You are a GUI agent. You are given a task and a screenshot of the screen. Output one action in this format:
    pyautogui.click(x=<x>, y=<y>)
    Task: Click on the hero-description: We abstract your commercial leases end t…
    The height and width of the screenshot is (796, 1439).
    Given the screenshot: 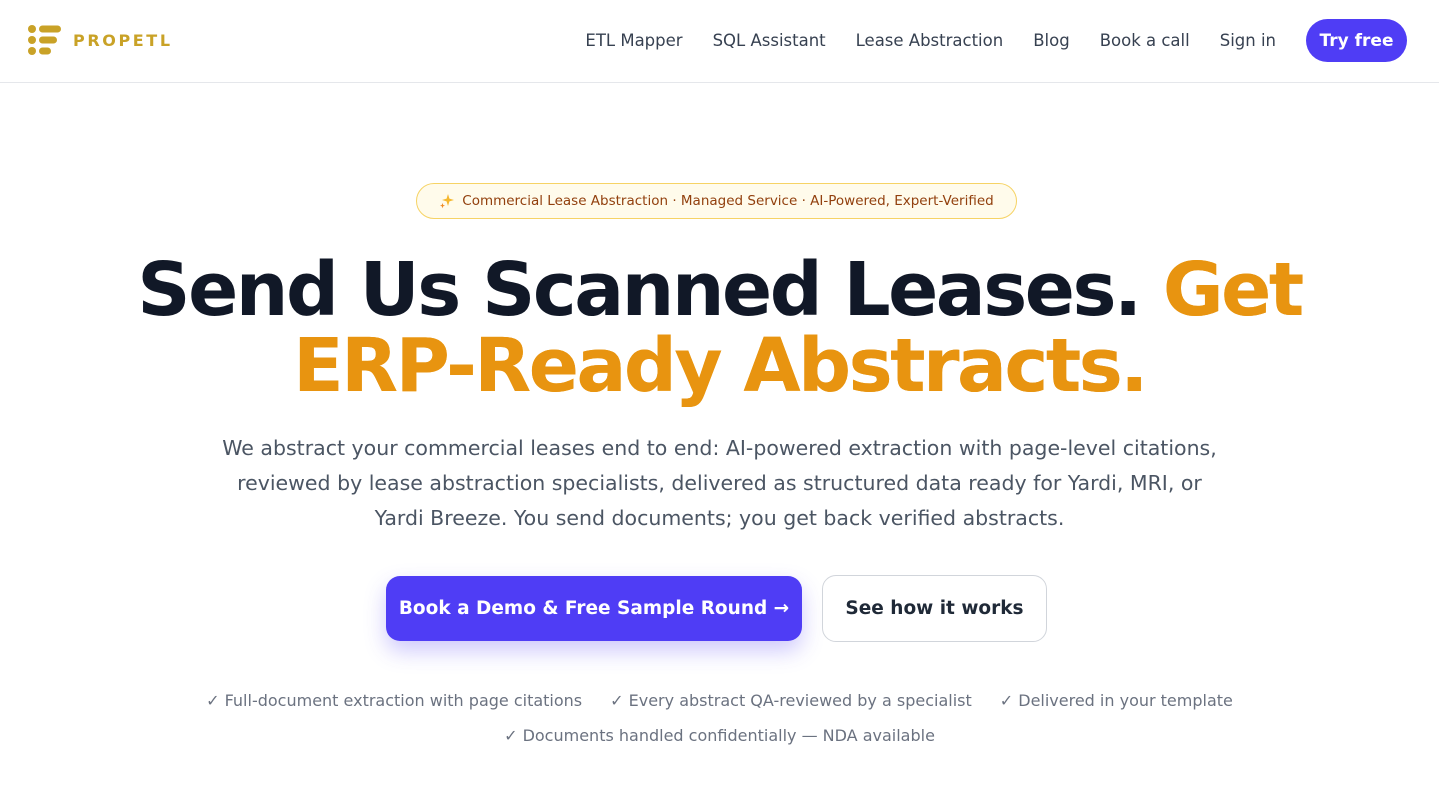 What is the action you would take?
    pyautogui.click(x=719, y=483)
    